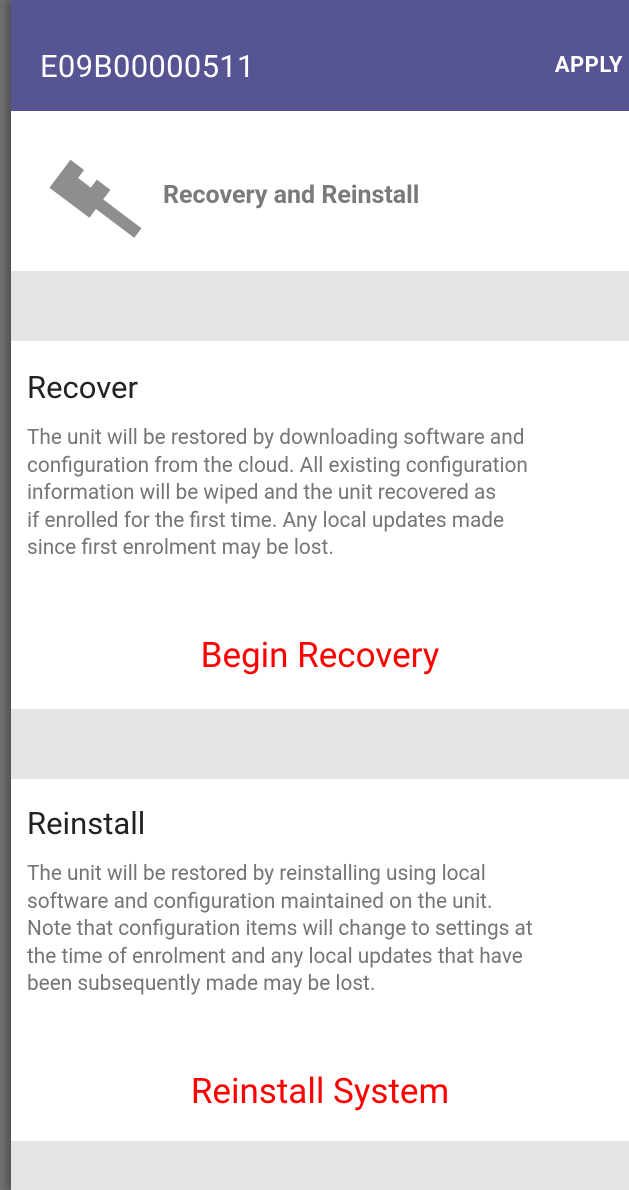 This screenshot has width=629, height=1190. What do you see at coordinates (320, 55) in the screenshot?
I see `app-bar: E09B00000511 APPLY` at bounding box center [320, 55].